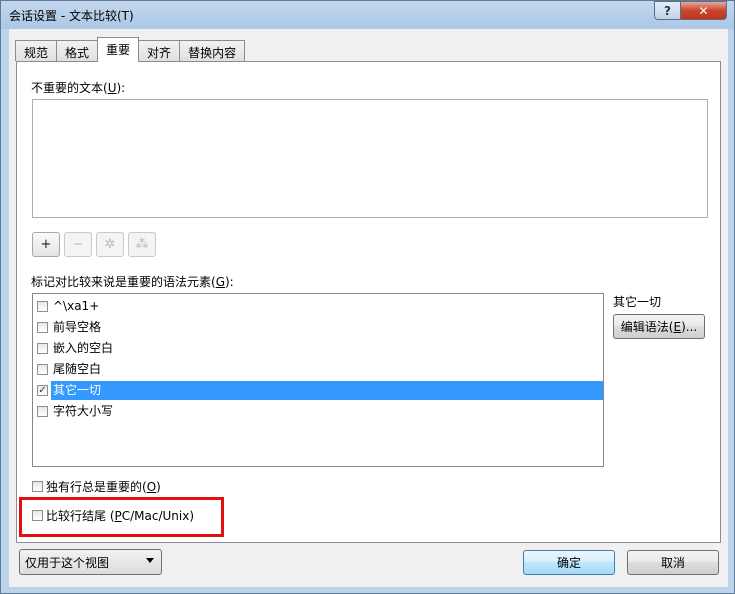 The width and height of the screenshot is (735, 594). What do you see at coordinates (71, 16) in the screenshot?
I see `window-title: 会话设置 - 文本比较(T)` at bounding box center [71, 16].